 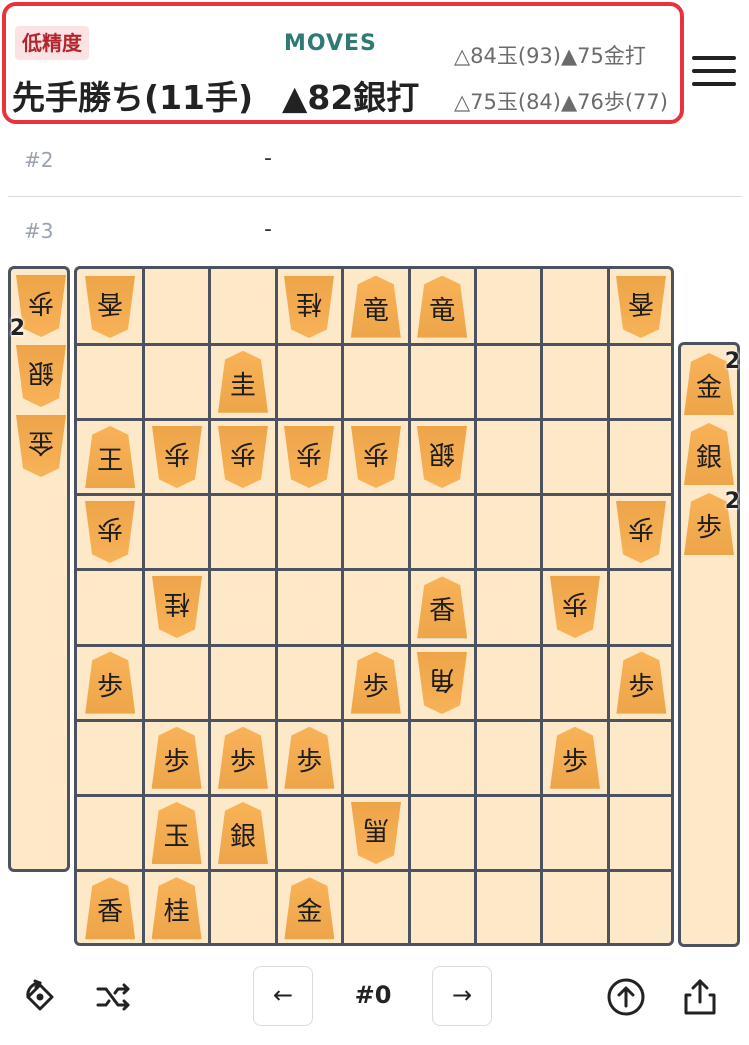 I want to click on flip-board-icon, so click(x=40, y=997).